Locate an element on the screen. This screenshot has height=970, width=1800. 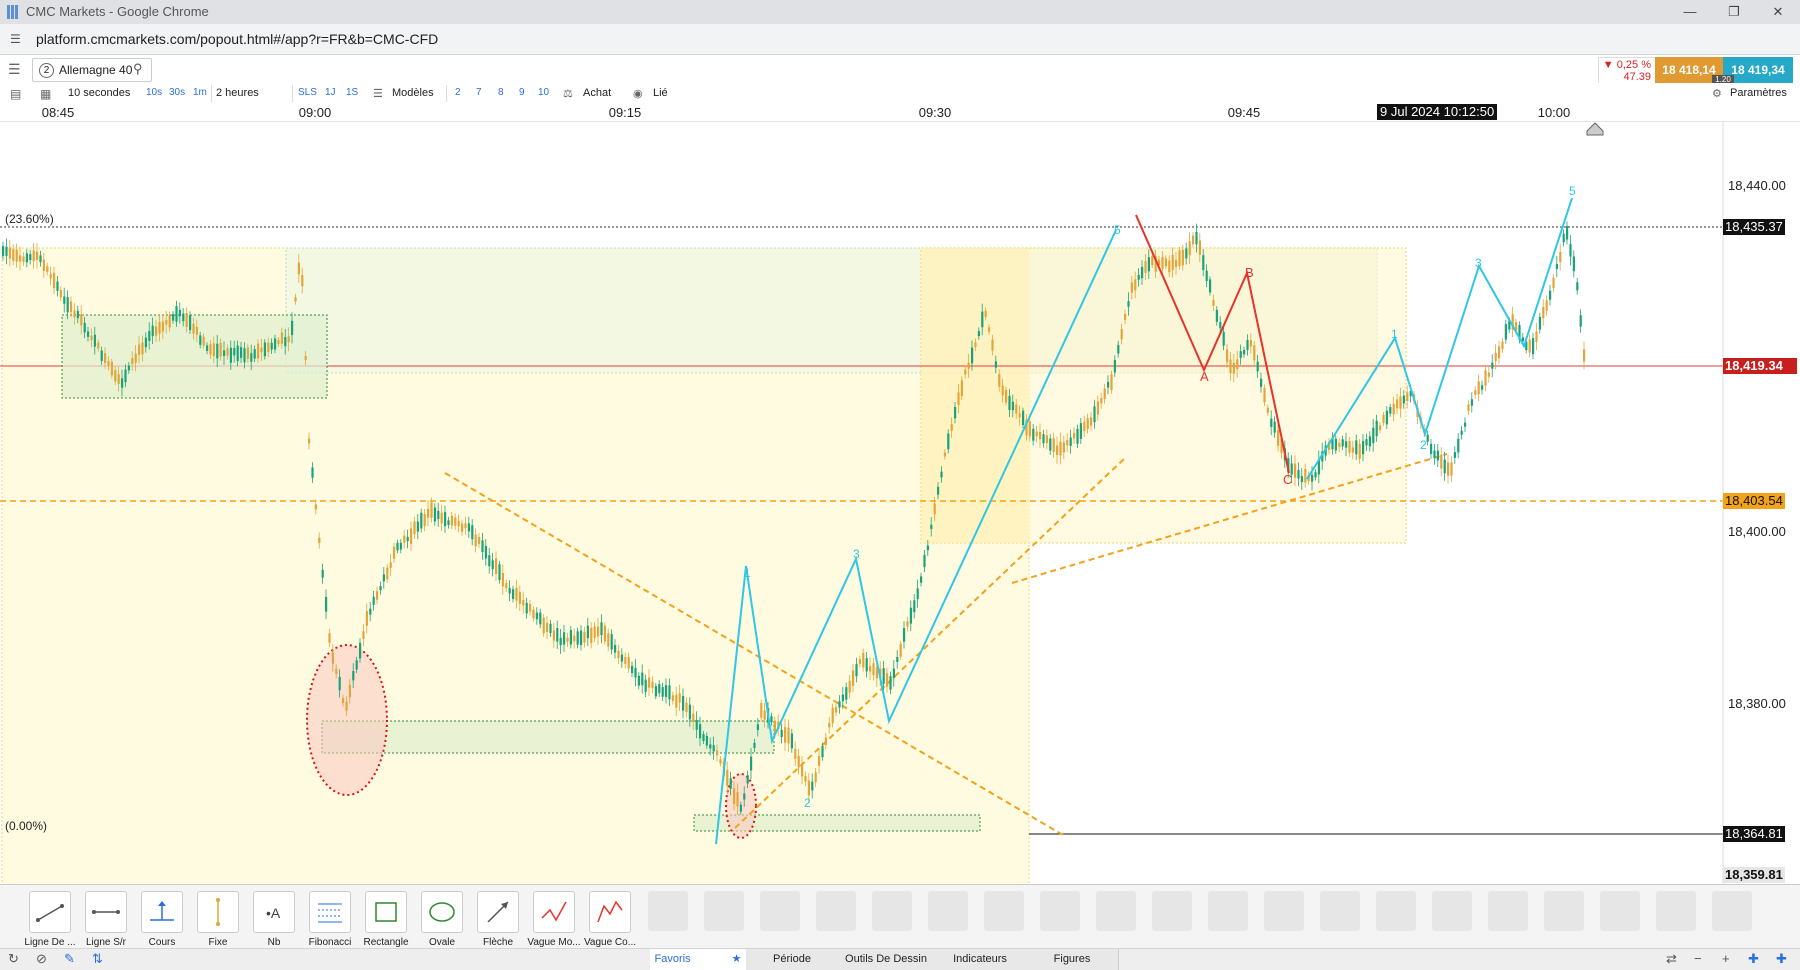
tab-drawing-tools: Outils De Dessin is located at coordinates (886, 959).